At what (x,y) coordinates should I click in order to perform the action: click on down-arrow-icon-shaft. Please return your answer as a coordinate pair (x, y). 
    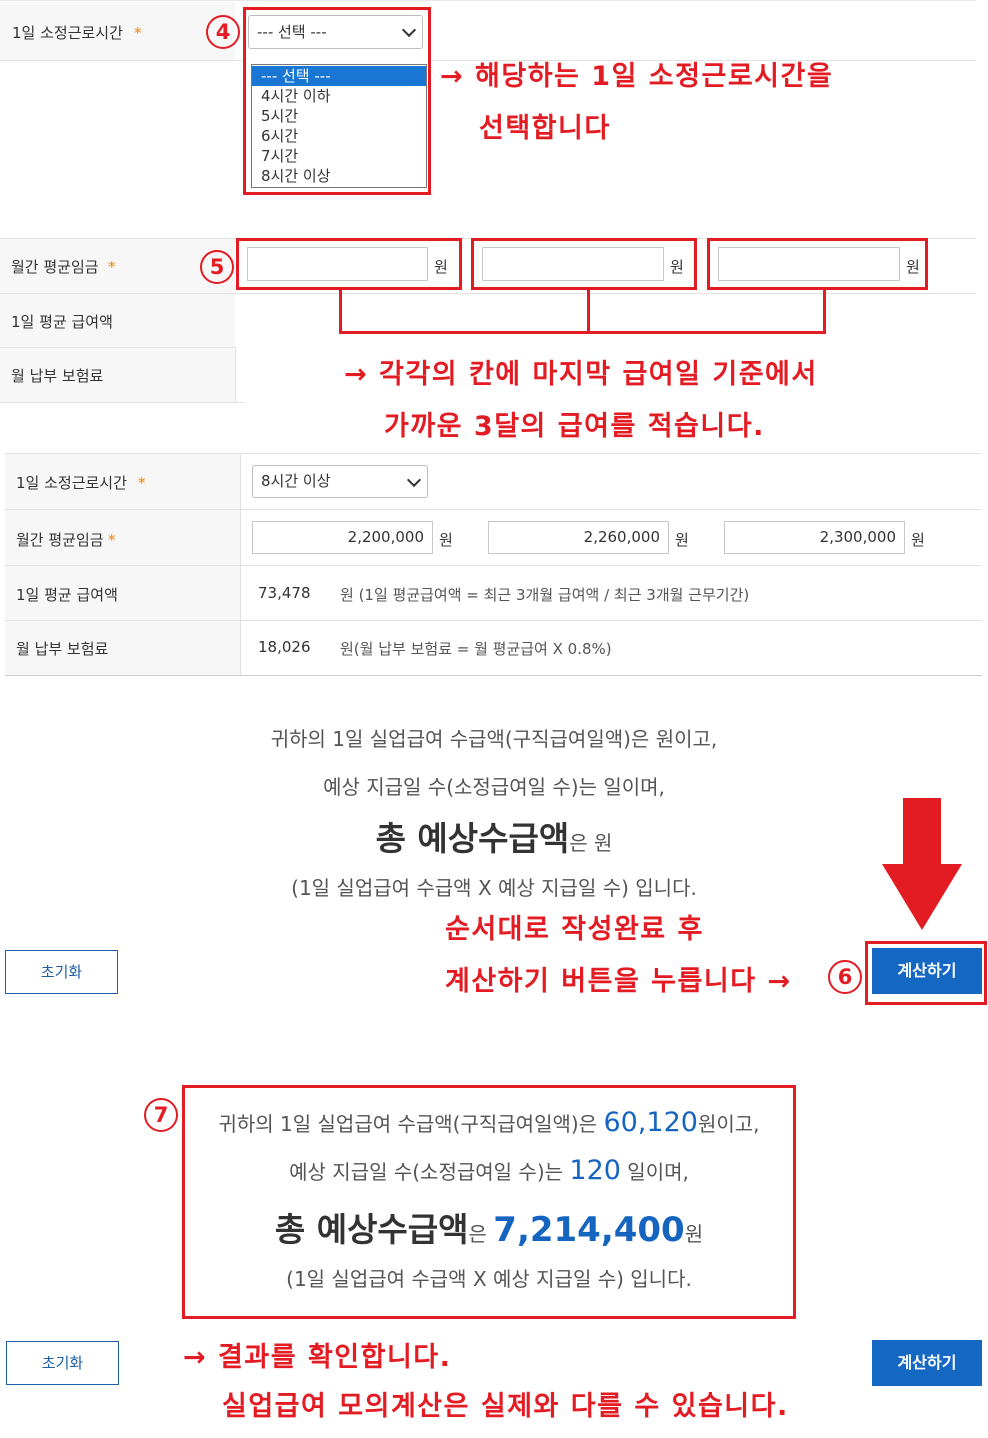
    Looking at the image, I should click on (922, 832).